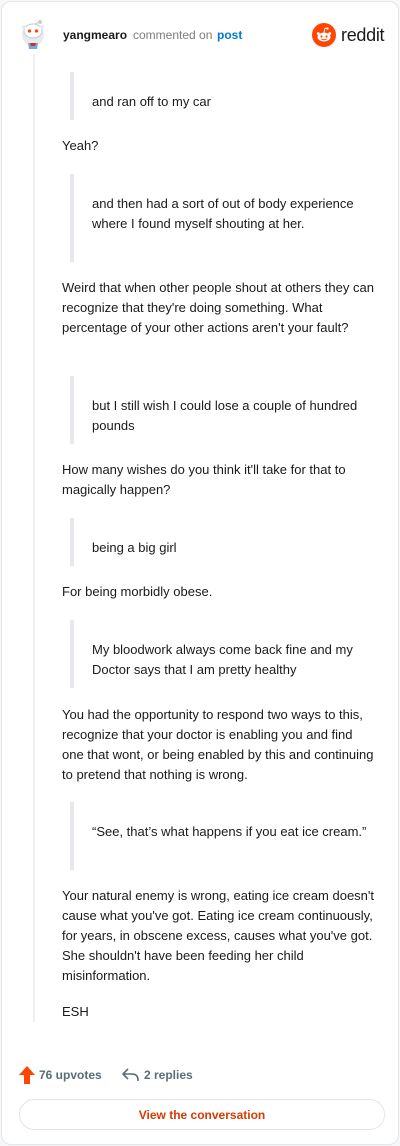 Image resolution: width=400 pixels, height=1146 pixels. I want to click on thread-line, so click(34, 538).